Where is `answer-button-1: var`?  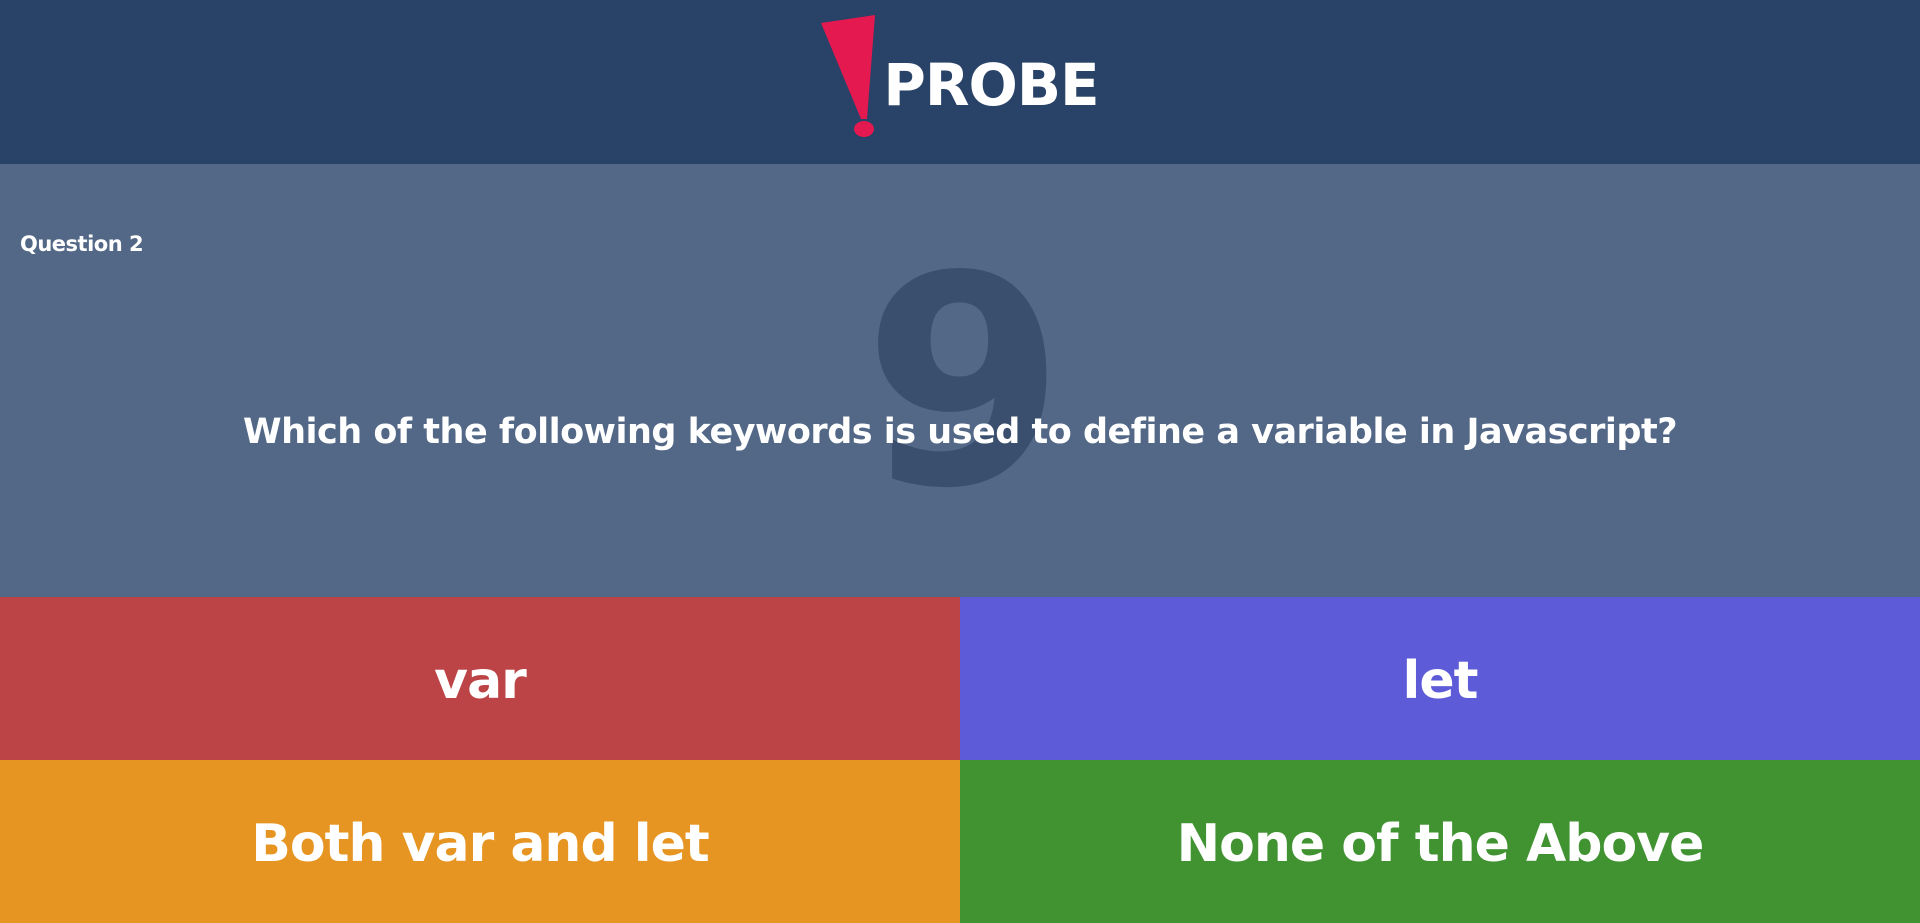
answer-button-1: var is located at coordinates (480, 678).